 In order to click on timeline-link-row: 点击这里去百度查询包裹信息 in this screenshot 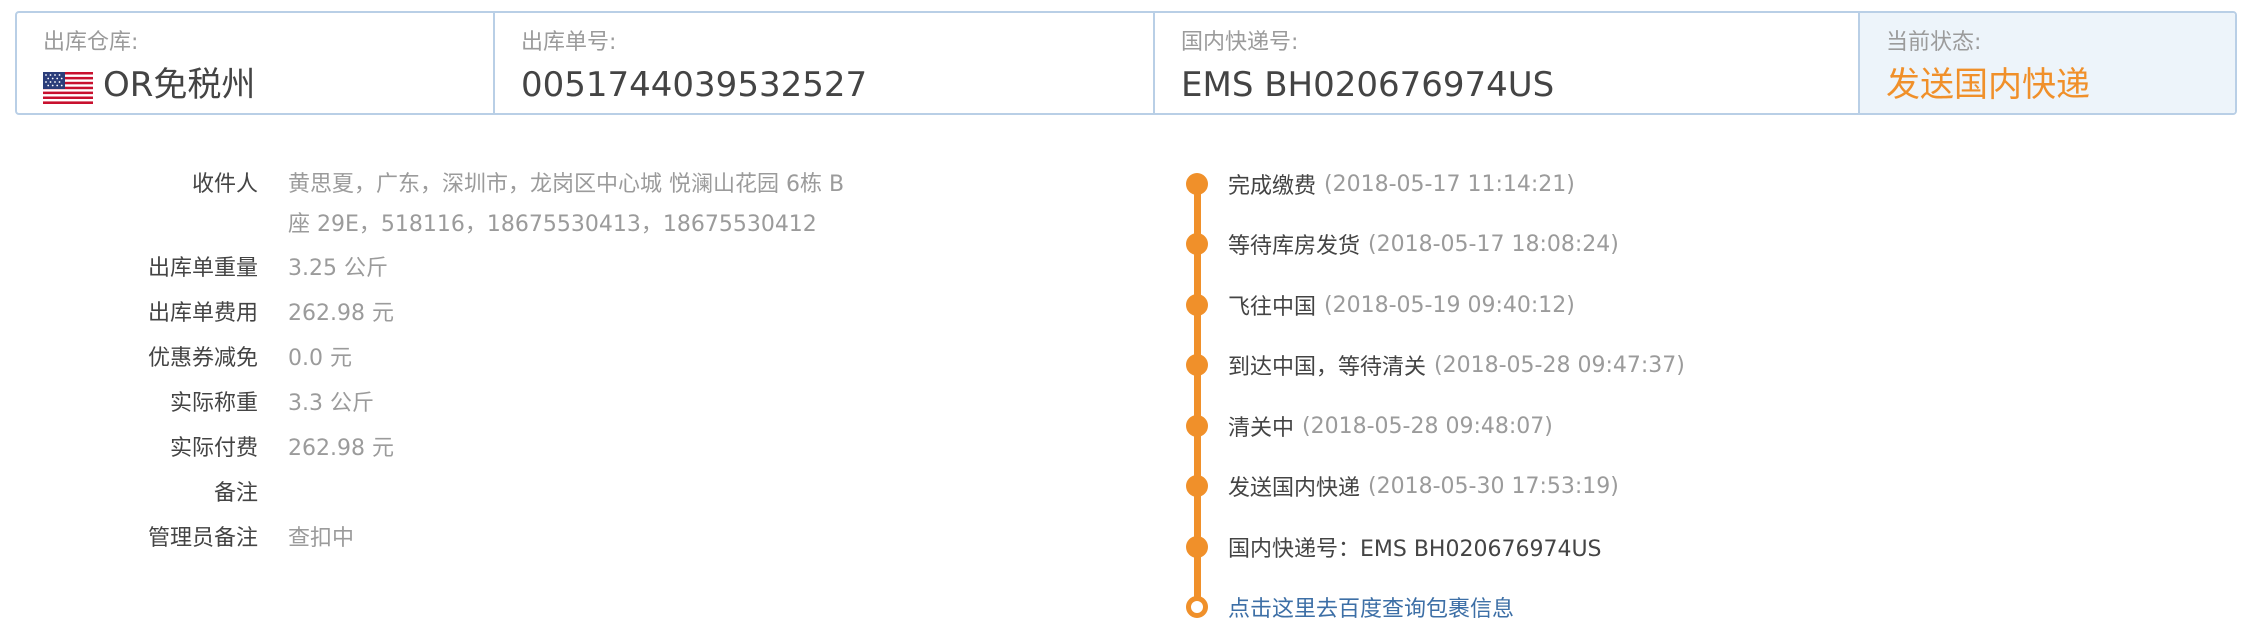, I will do `click(1347, 607)`.